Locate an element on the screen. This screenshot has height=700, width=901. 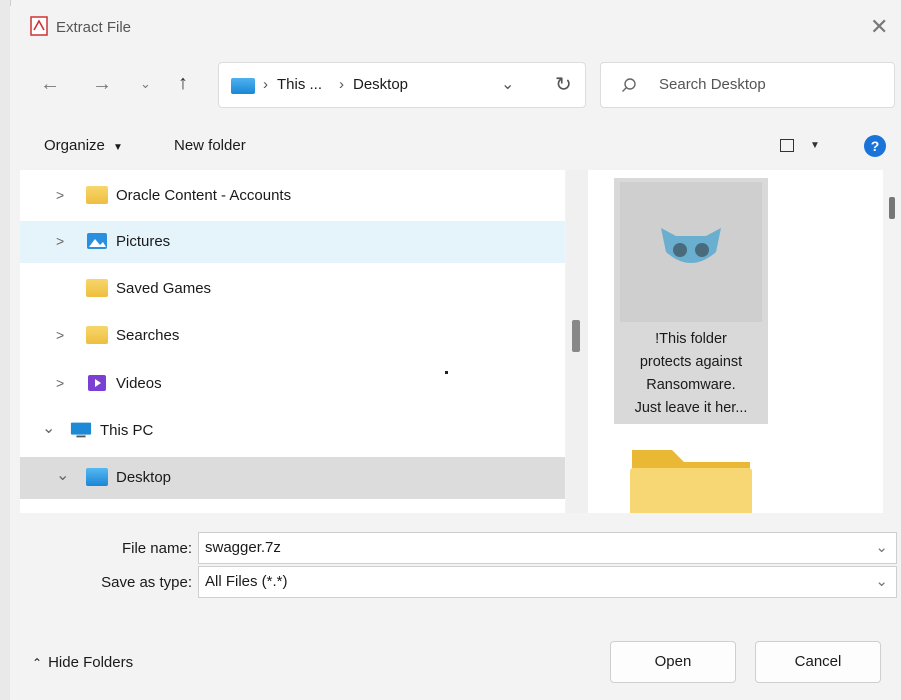
file-name-value: swagger.7z is located at coordinates (243, 547).